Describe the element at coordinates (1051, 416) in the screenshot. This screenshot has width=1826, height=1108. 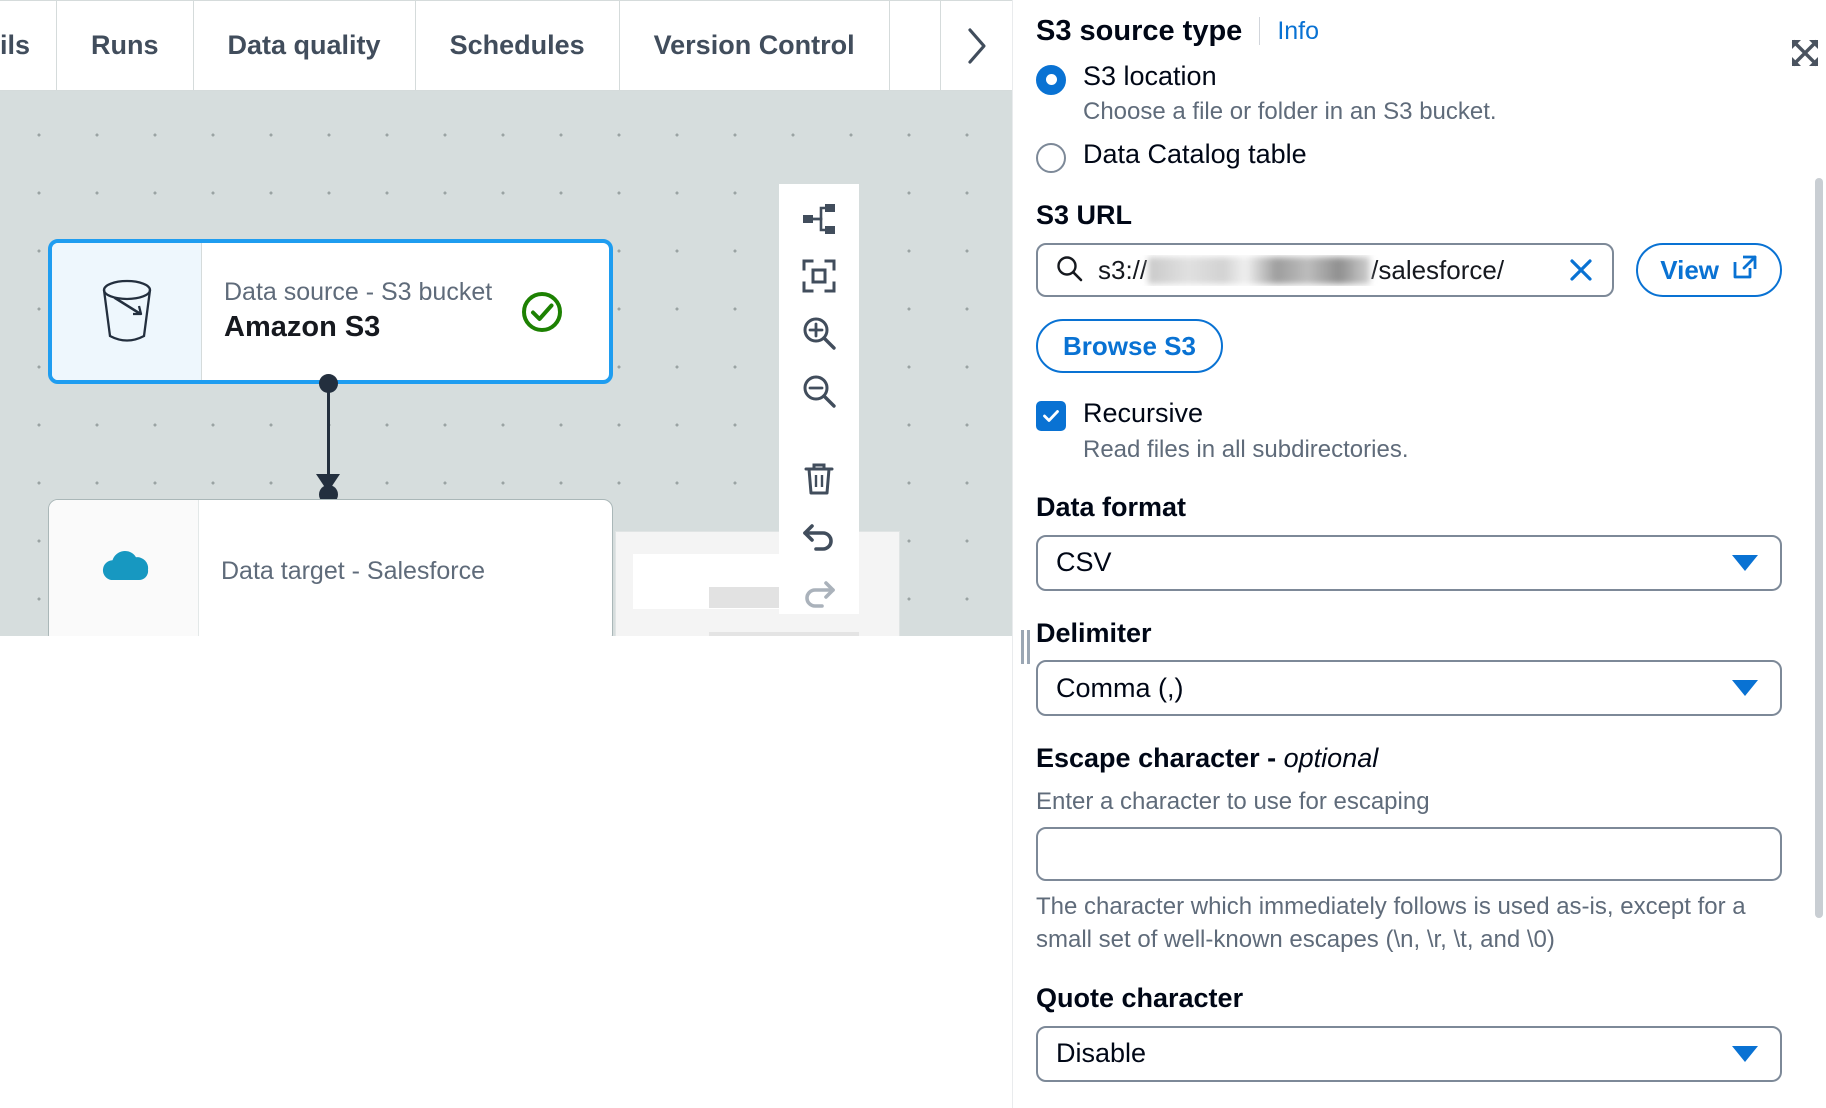
I see `checkbox` at that location.